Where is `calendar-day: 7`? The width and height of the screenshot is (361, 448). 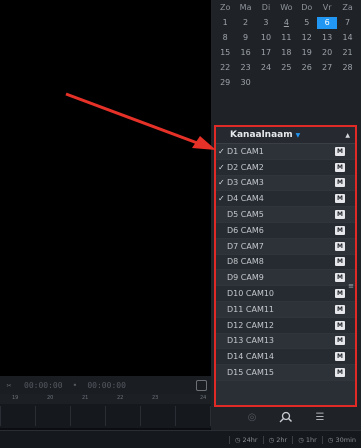 calendar-day: 7 is located at coordinates (347, 22).